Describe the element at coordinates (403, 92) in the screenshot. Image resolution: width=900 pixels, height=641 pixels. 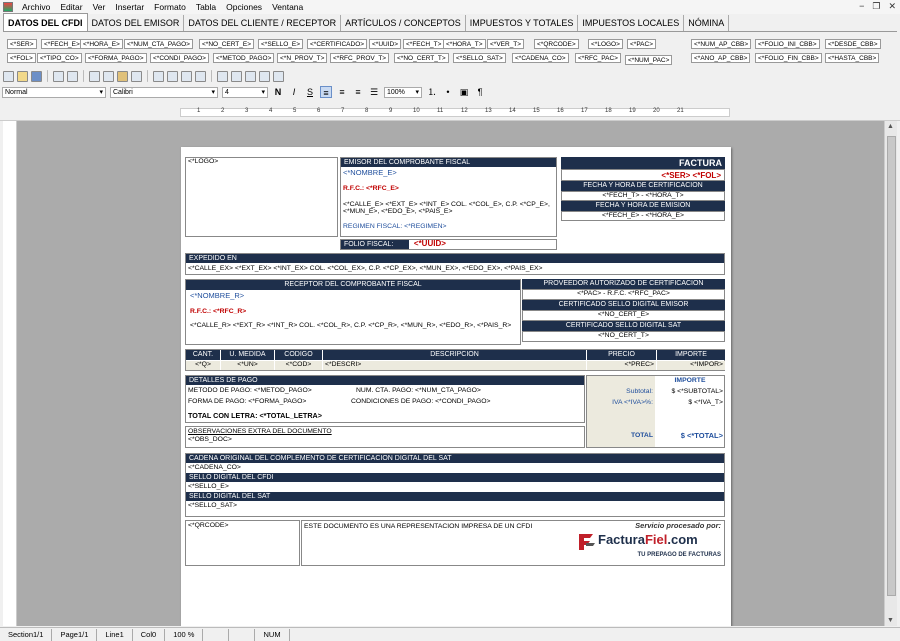
I see `zoom-select: 100%` at that location.